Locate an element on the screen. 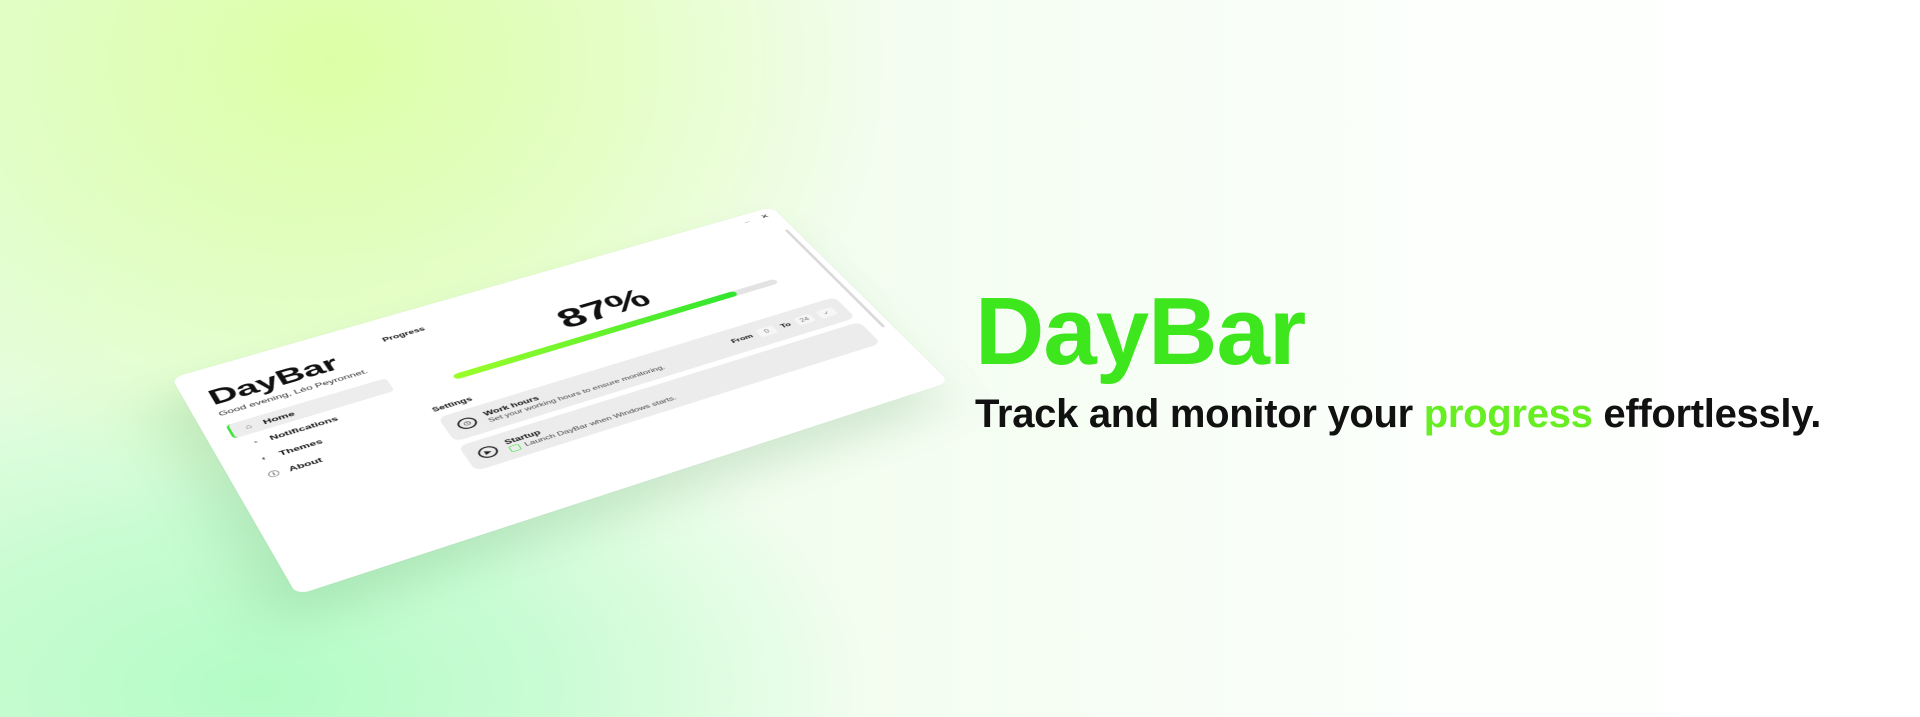  window-controls: – × is located at coordinates (756, 219).